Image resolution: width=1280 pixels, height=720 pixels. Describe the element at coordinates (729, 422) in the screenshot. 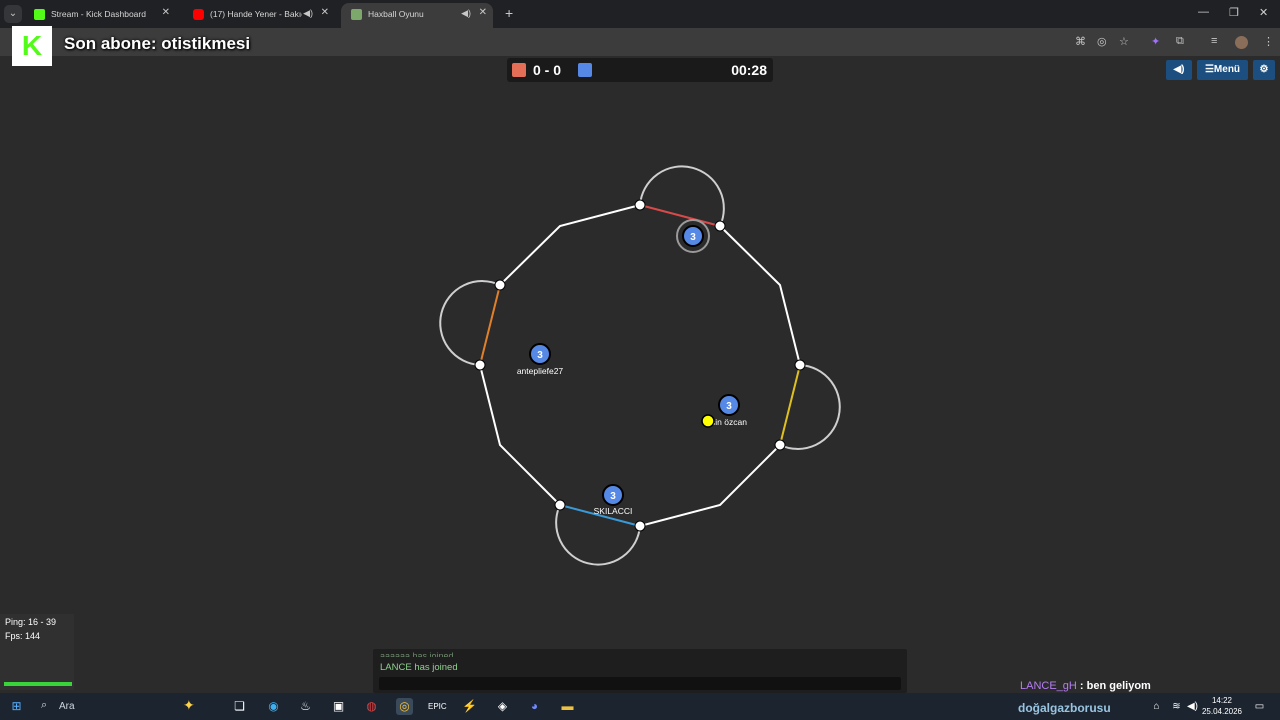

I see `player-name: sin özcan` at that location.